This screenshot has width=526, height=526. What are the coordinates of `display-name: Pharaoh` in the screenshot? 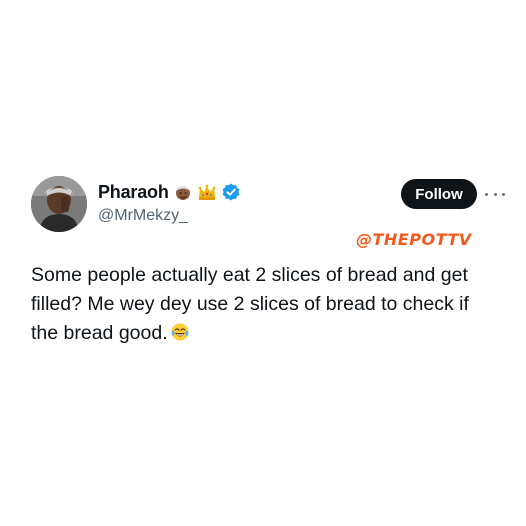 It's located at (133, 192).